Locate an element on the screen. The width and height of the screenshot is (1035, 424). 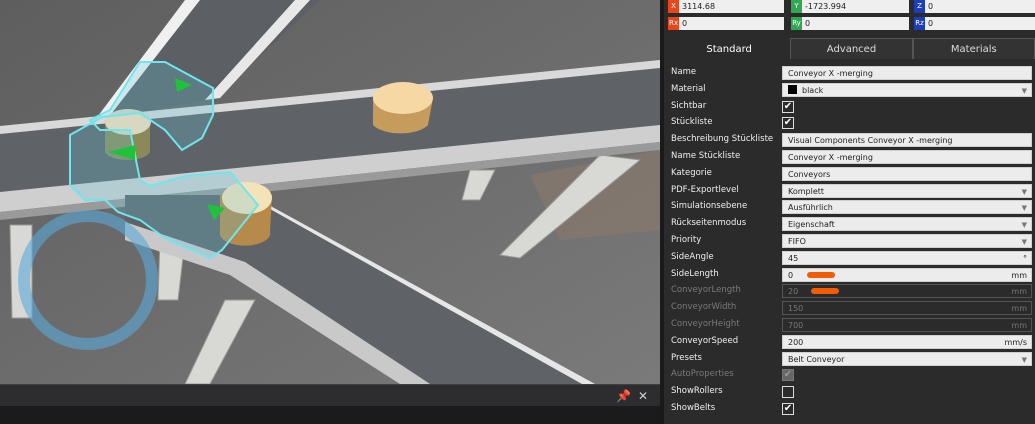
label: ShowBelts is located at coordinates (693, 407).